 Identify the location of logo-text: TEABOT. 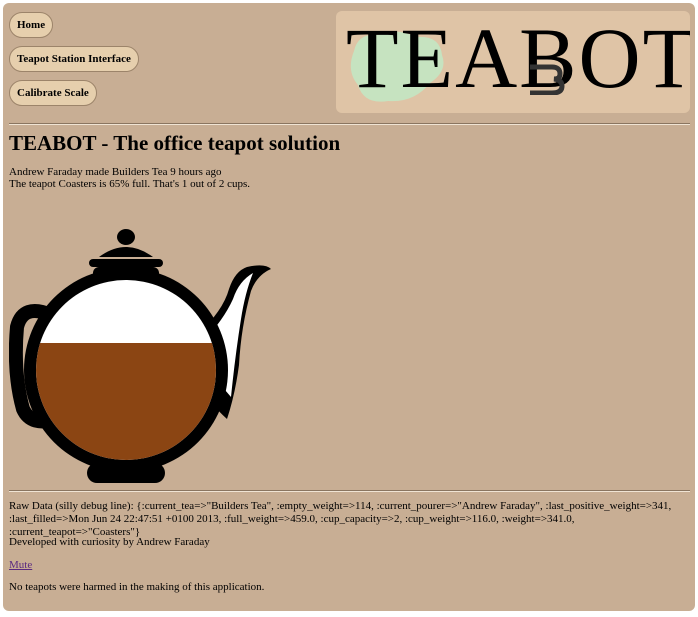
(518, 58).